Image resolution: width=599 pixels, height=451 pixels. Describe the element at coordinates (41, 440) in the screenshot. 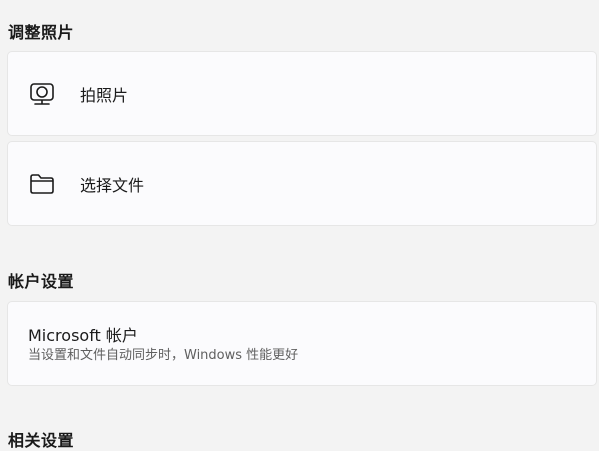

I see `section-title-related-settings: 相关设置` at that location.